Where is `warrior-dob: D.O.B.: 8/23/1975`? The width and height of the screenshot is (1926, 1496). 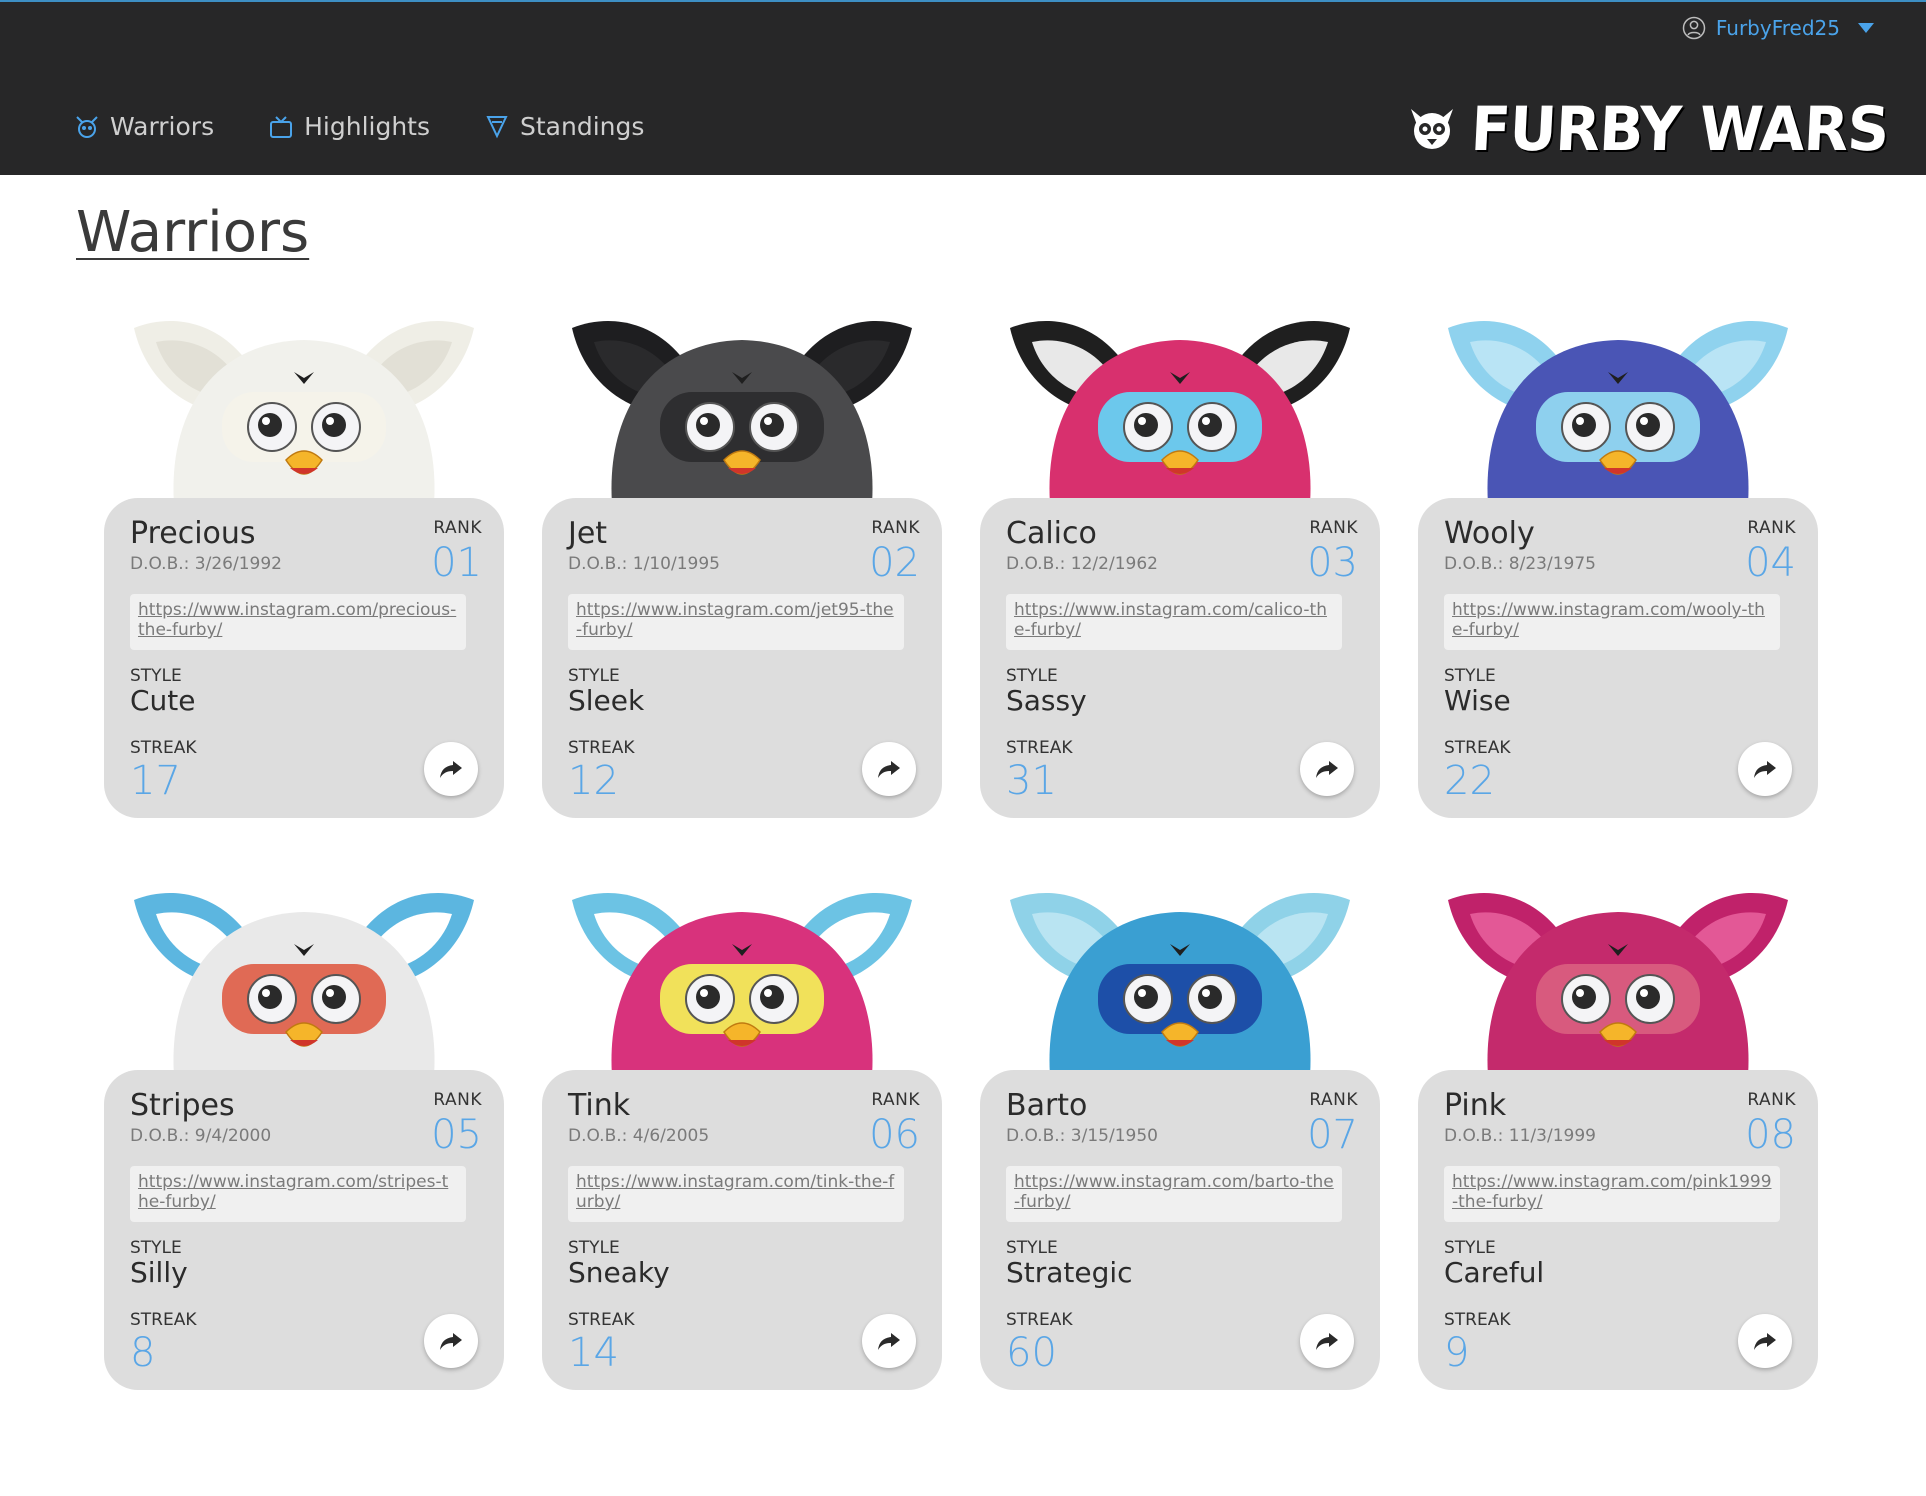
warrior-dob: D.O.B.: 8/23/1975 is located at coordinates (1520, 564).